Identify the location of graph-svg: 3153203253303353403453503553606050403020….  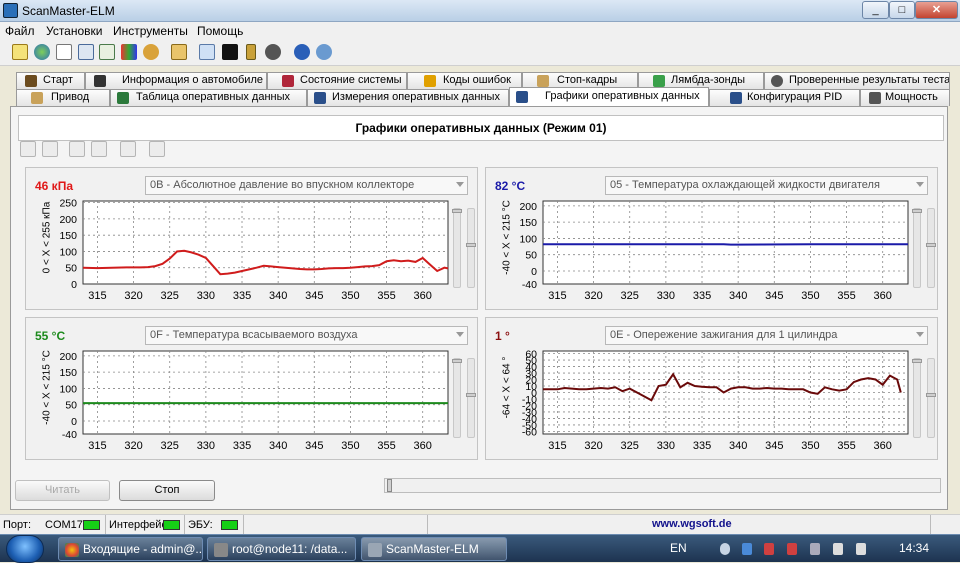
(712, 389).